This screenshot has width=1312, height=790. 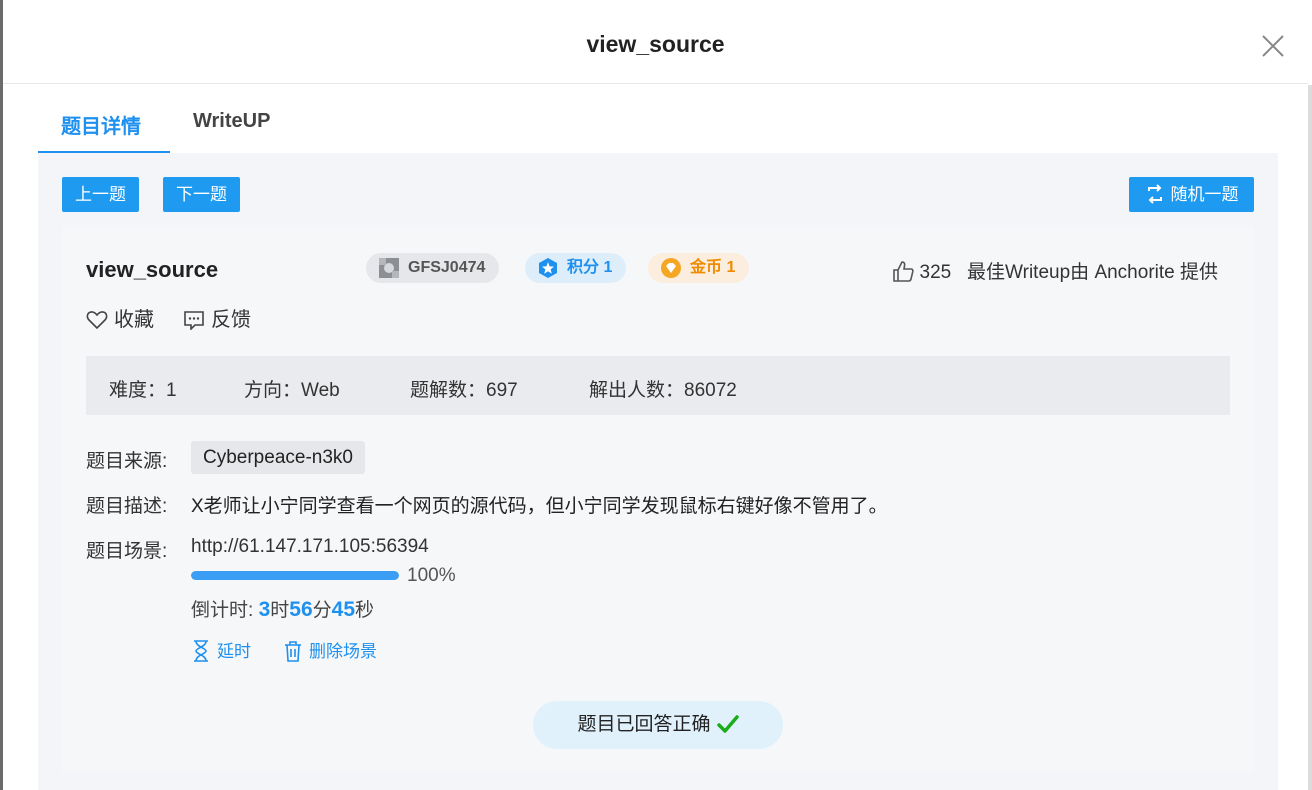 I want to click on source-tag: Cyberpeace-n3k0, so click(x=278, y=457).